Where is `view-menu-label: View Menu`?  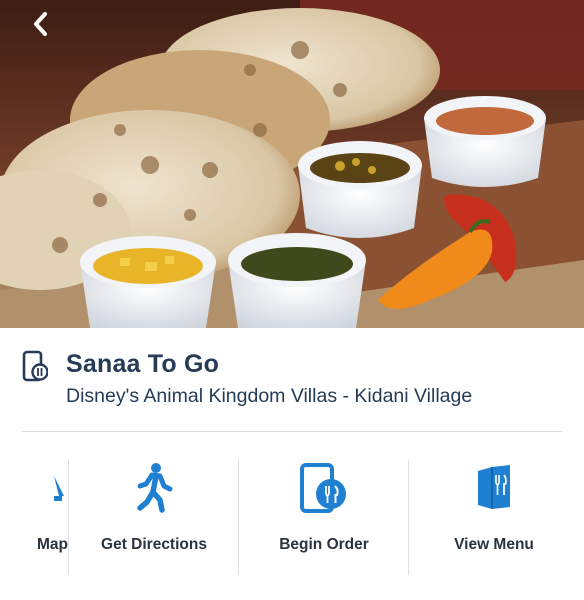 view-menu-label: View Menu is located at coordinates (494, 544).